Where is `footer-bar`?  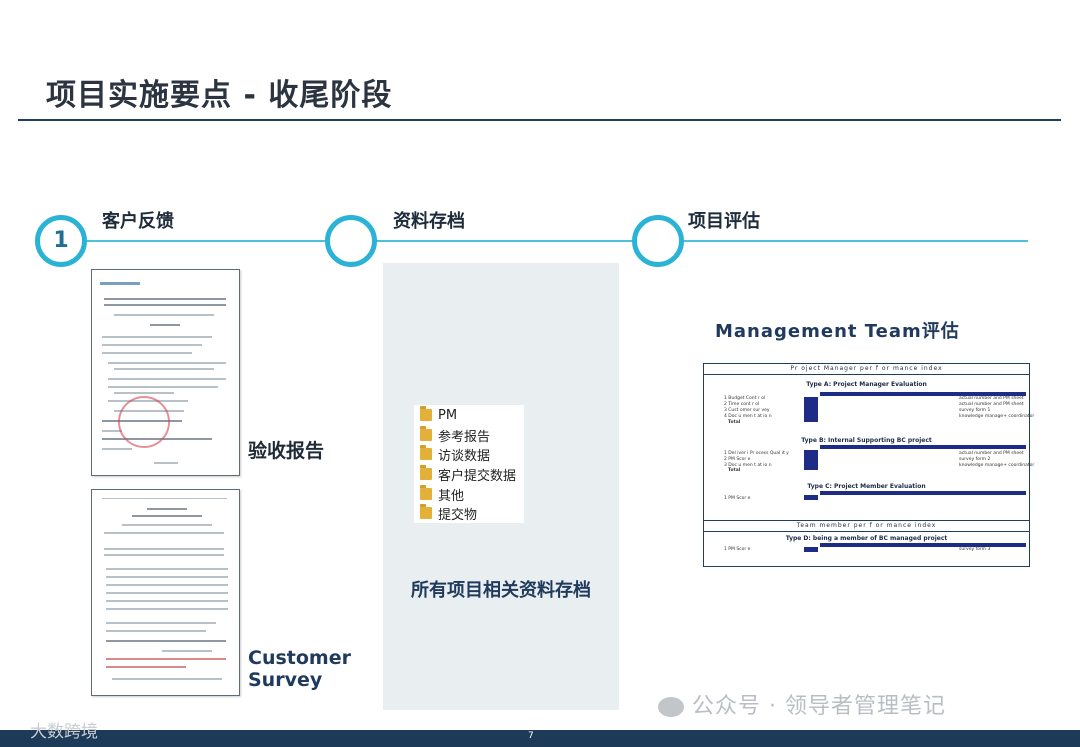 footer-bar is located at coordinates (540, 738).